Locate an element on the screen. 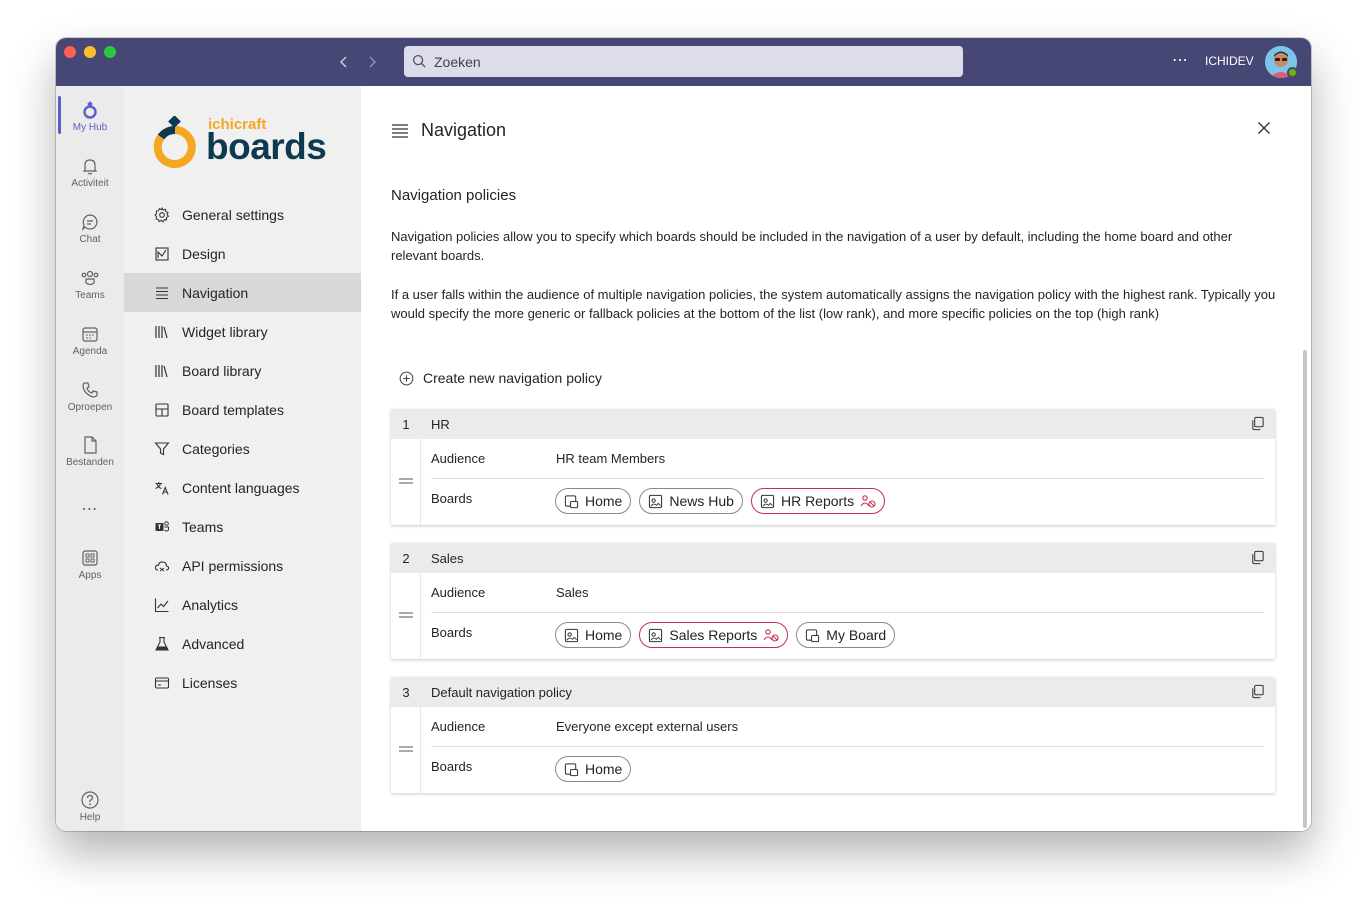 This screenshot has height=906, width=1367. policy-header: 1 HR is located at coordinates (833, 424).